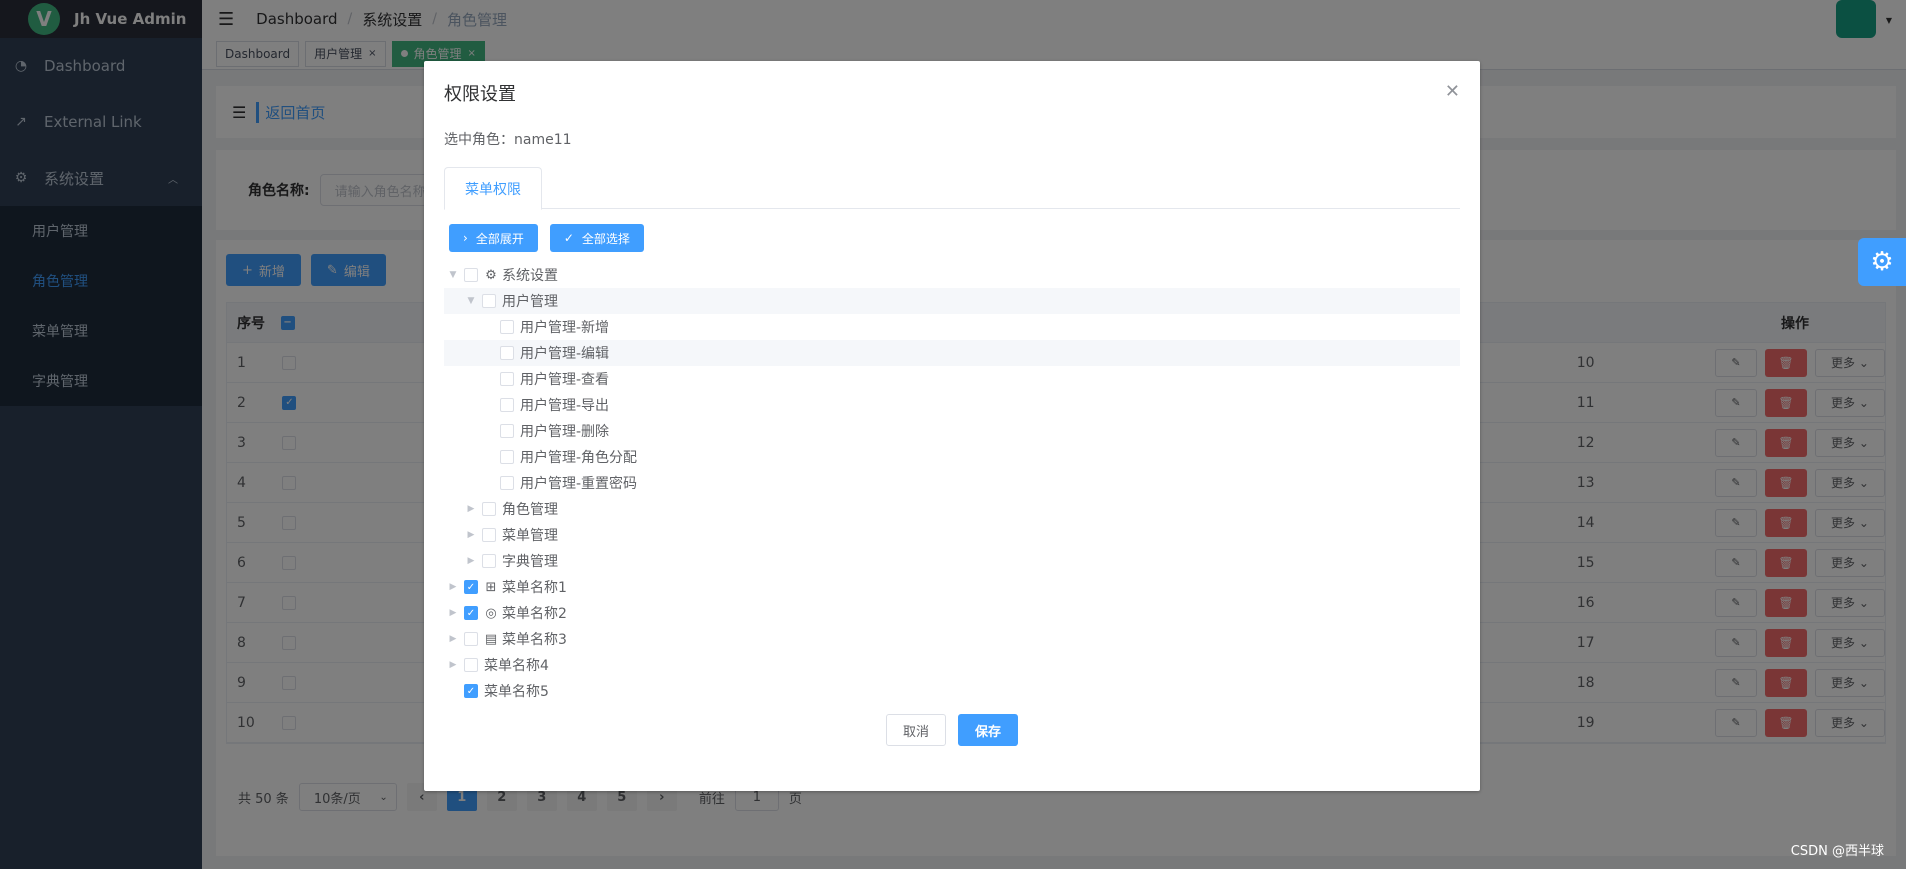  Describe the element at coordinates (952, 457) in the screenshot. I see `tree-node: 用户管理-角色分配` at that location.